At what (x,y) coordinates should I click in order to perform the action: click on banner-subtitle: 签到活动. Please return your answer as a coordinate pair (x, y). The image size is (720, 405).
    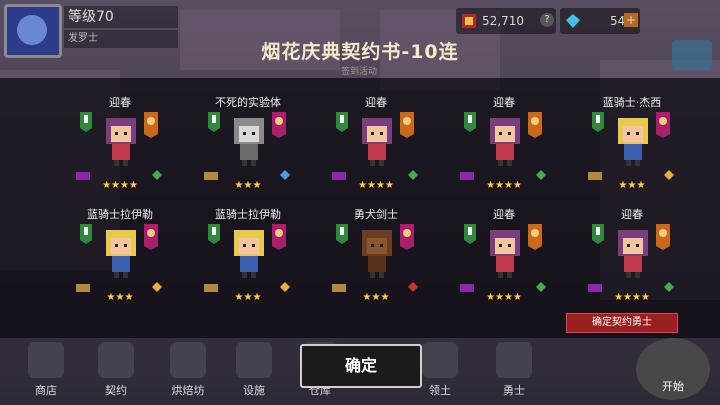
    Looking at the image, I should click on (358, 72).